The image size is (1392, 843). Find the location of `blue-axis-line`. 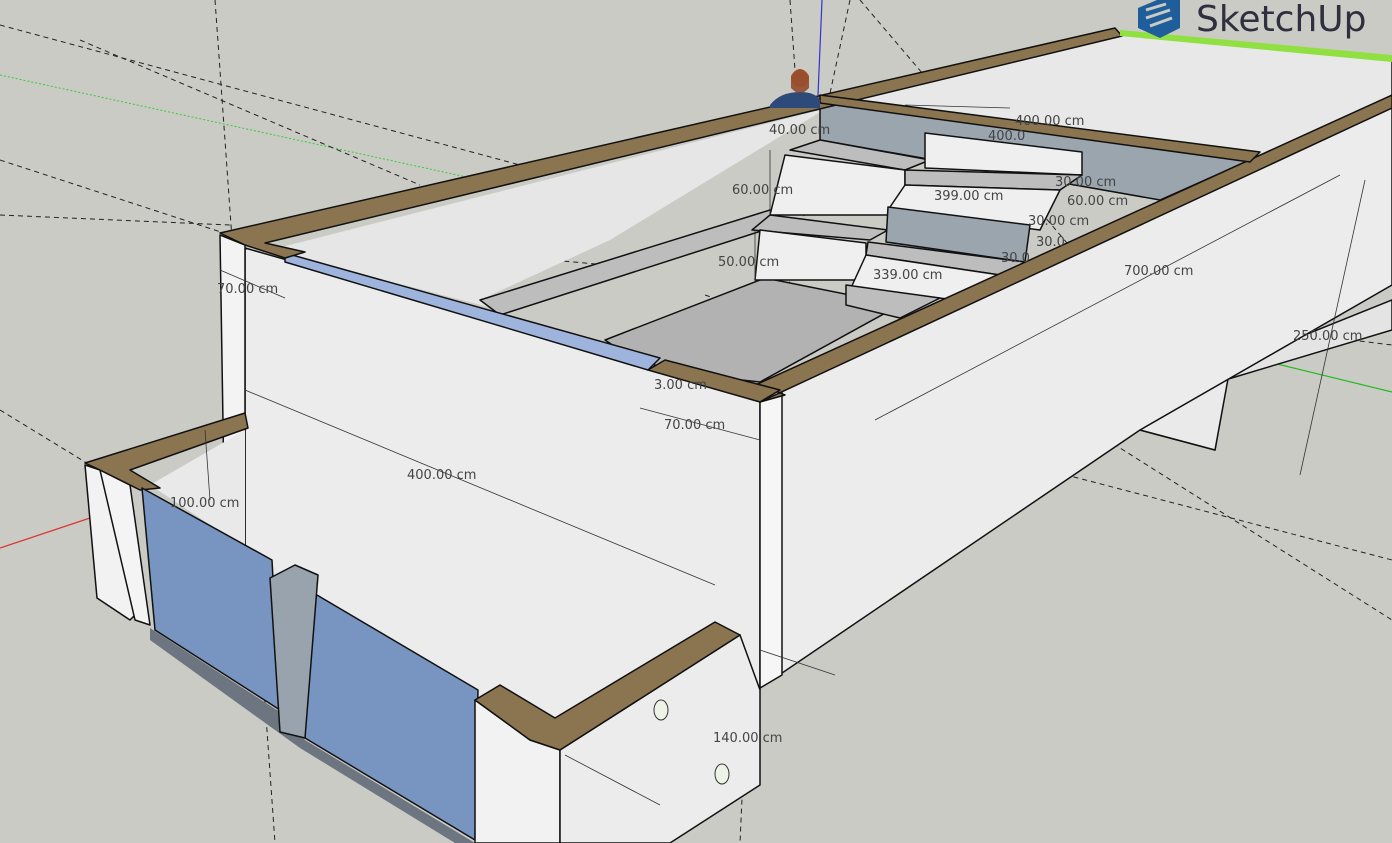

blue-axis-line is located at coordinates (820, 48).